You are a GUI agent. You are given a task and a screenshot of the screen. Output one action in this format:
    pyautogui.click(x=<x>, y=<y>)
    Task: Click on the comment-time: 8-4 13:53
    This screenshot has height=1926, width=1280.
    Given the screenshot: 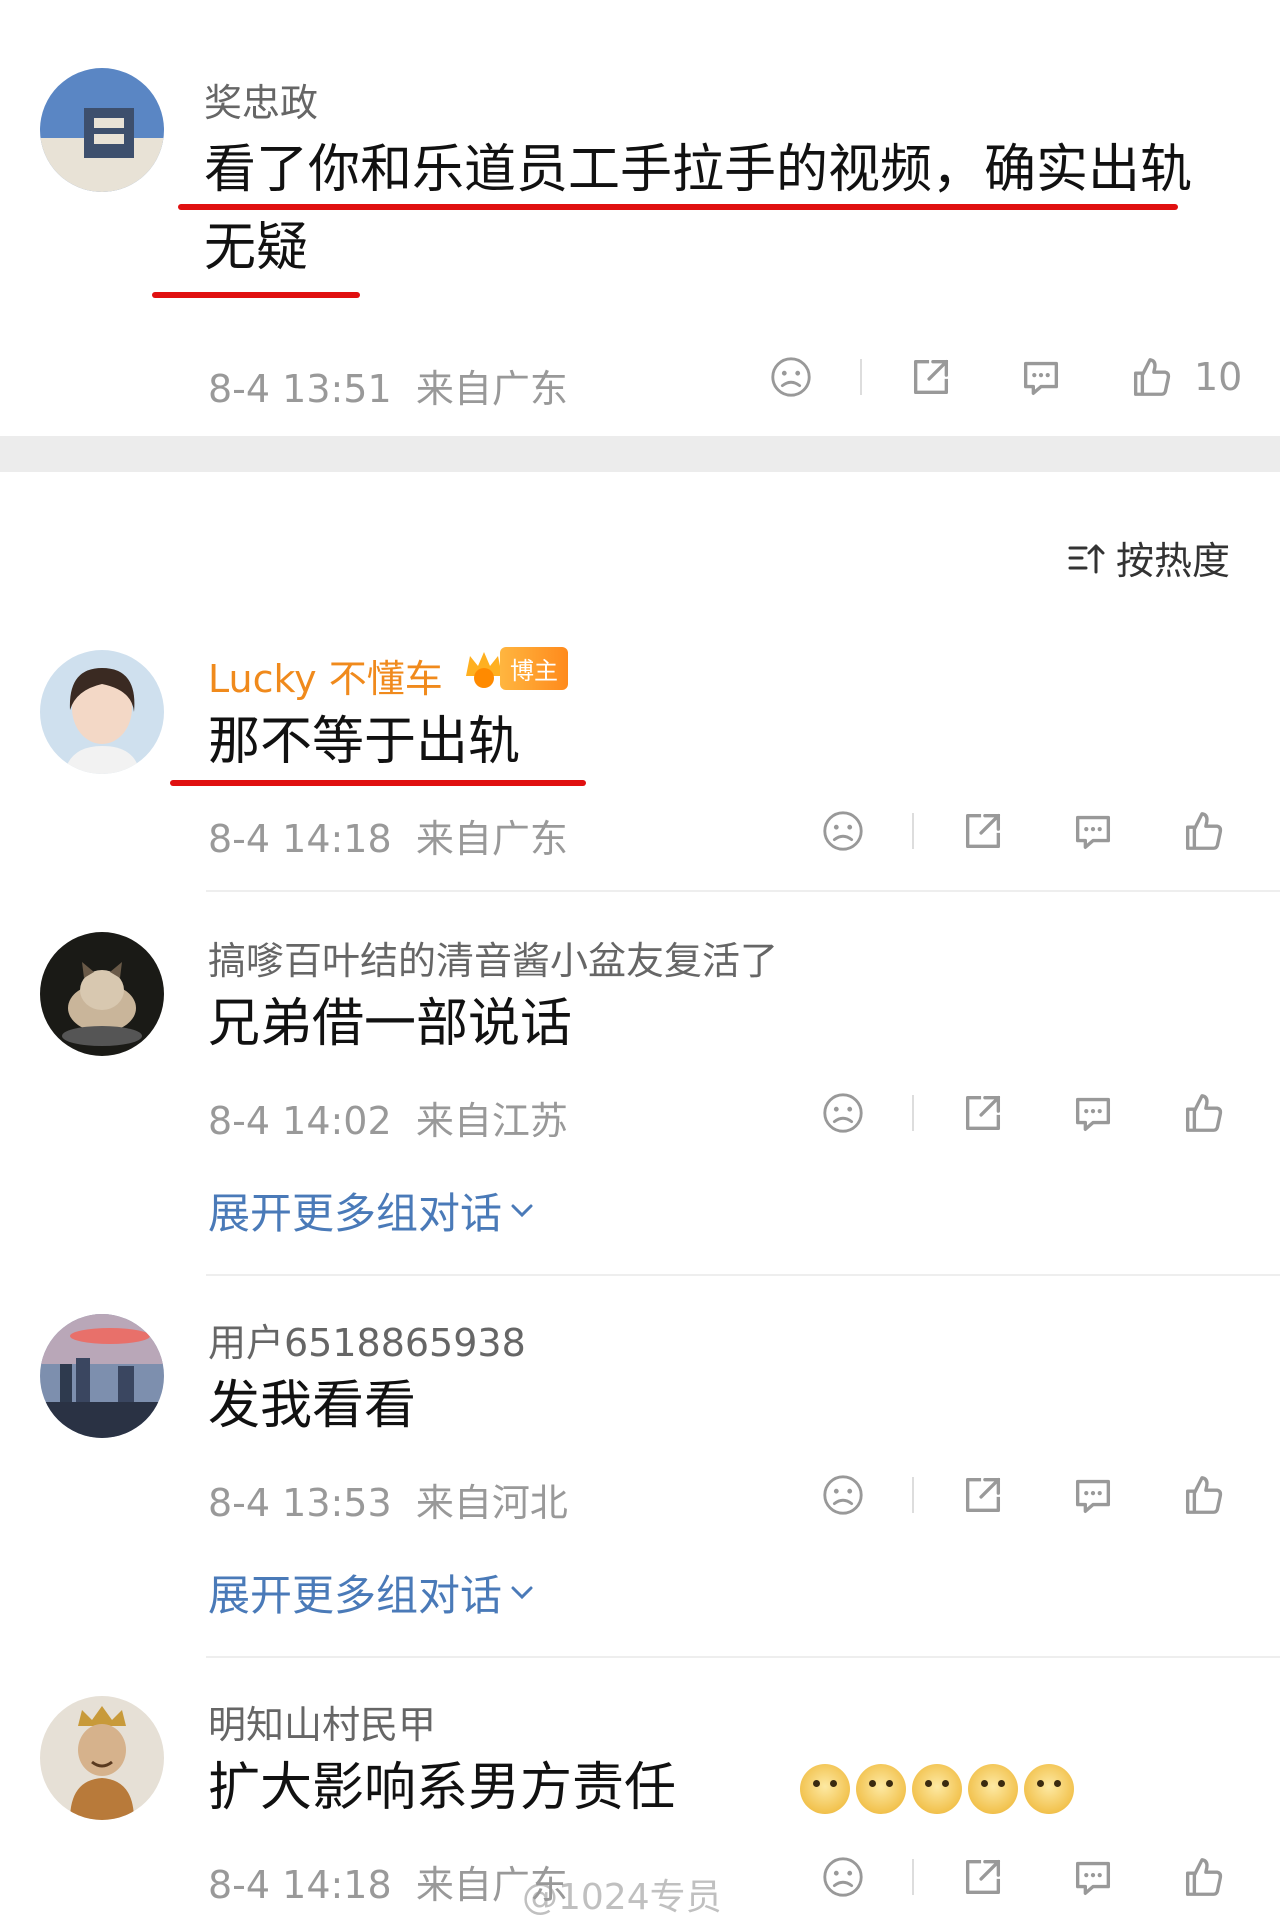 What is the action you would take?
    pyautogui.click(x=300, y=1503)
    